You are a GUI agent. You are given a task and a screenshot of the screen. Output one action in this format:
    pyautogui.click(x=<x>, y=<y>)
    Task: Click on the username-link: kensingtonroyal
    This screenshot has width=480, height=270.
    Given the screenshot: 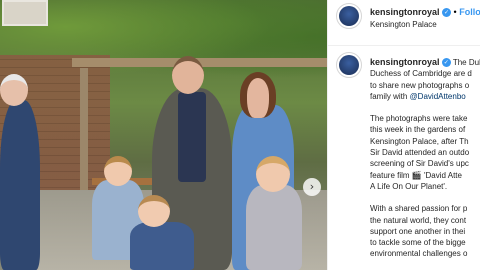 What is the action you would take?
    pyautogui.click(x=405, y=12)
    